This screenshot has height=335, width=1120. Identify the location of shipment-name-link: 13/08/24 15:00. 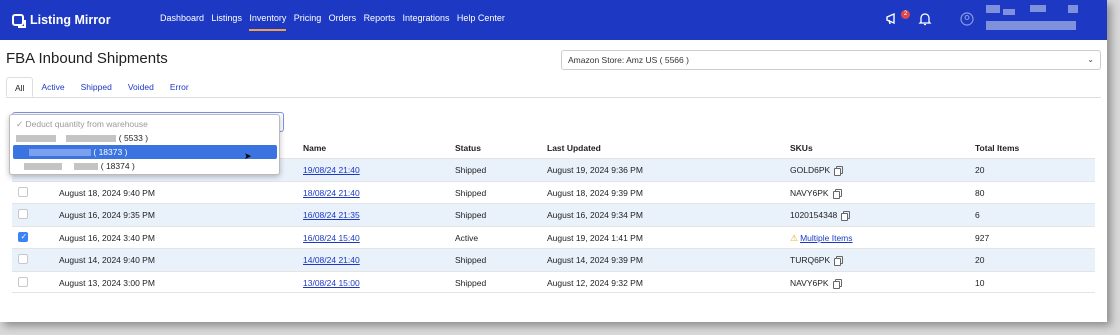
(331, 283).